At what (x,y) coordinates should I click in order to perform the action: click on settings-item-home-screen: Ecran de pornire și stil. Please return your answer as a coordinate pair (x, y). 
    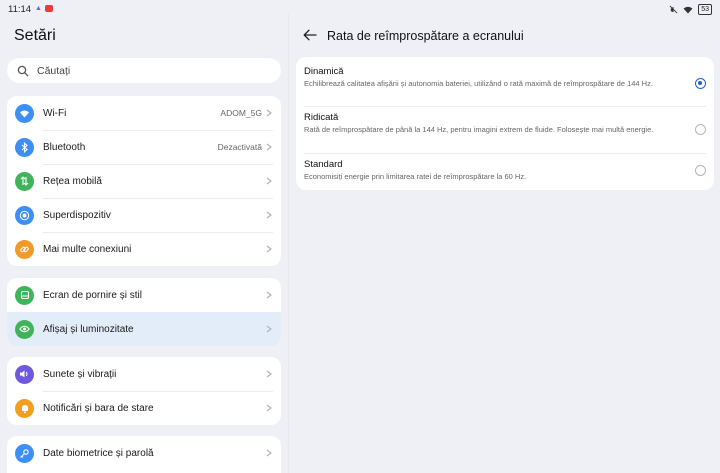
    Looking at the image, I should click on (144, 295).